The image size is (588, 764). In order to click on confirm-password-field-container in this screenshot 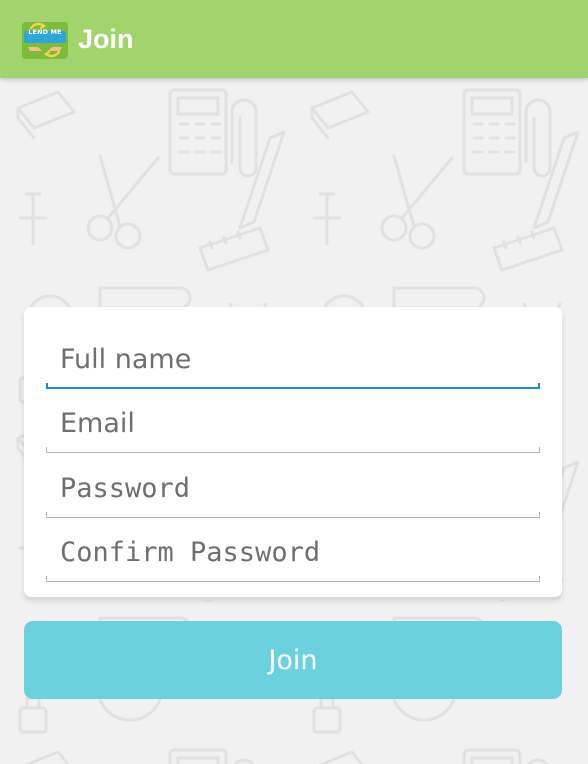, I will do `click(293, 556)`.